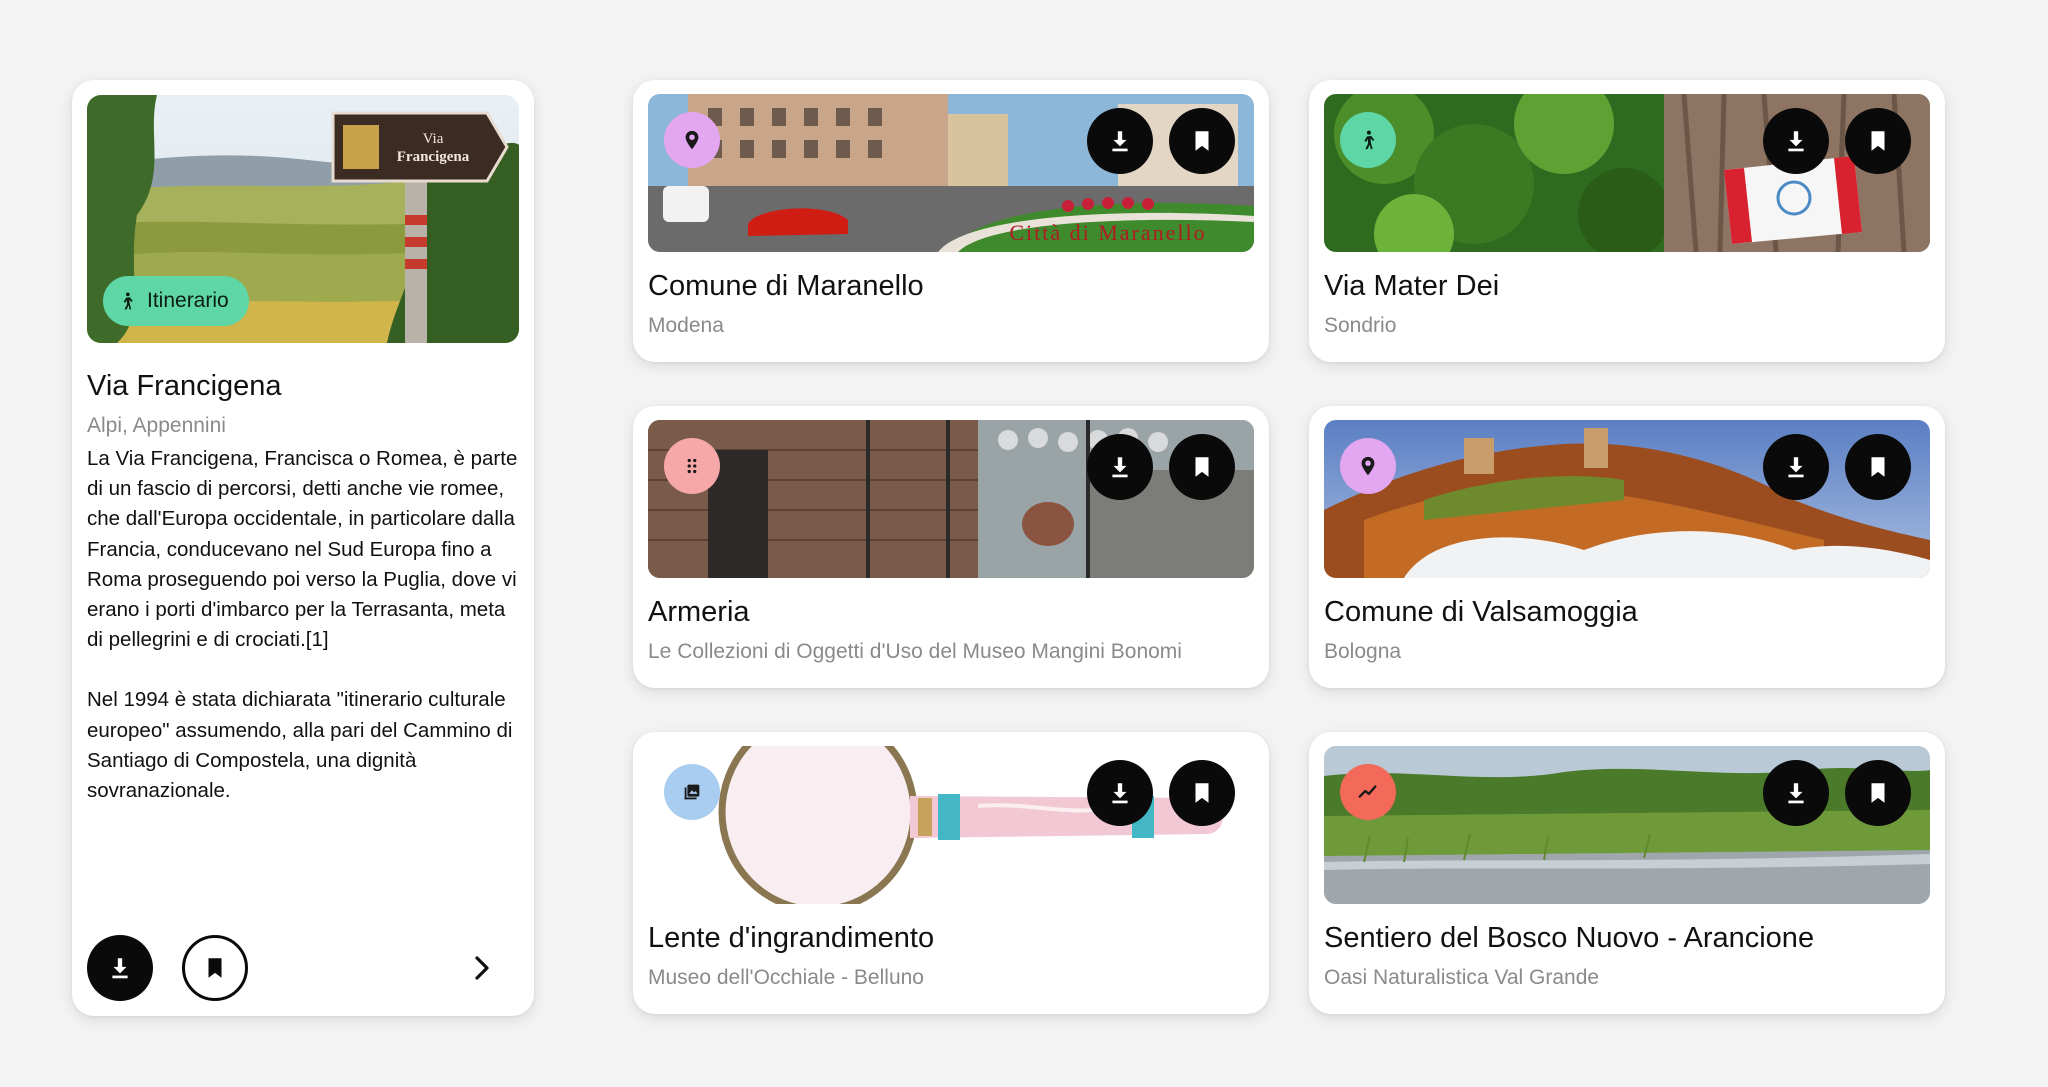  Describe the element at coordinates (1360, 325) in the screenshot. I see `card-subtitle: Sondrio` at that location.